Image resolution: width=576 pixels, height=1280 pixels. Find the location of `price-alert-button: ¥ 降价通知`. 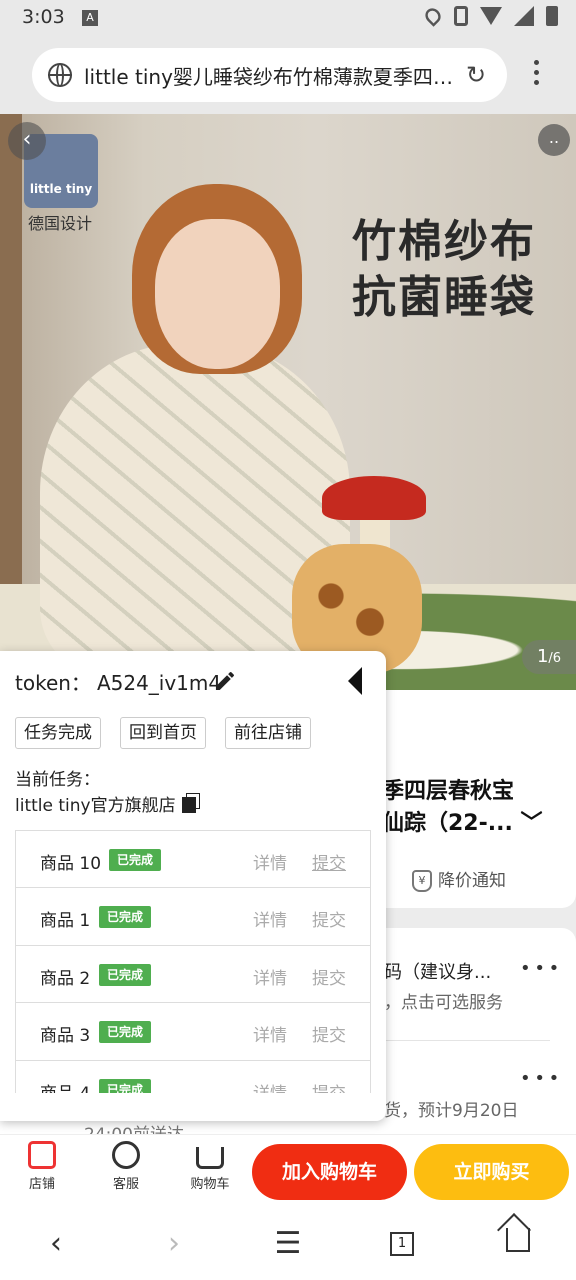

price-alert-button: ¥ 降价通知 is located at coordinates (459, 879).